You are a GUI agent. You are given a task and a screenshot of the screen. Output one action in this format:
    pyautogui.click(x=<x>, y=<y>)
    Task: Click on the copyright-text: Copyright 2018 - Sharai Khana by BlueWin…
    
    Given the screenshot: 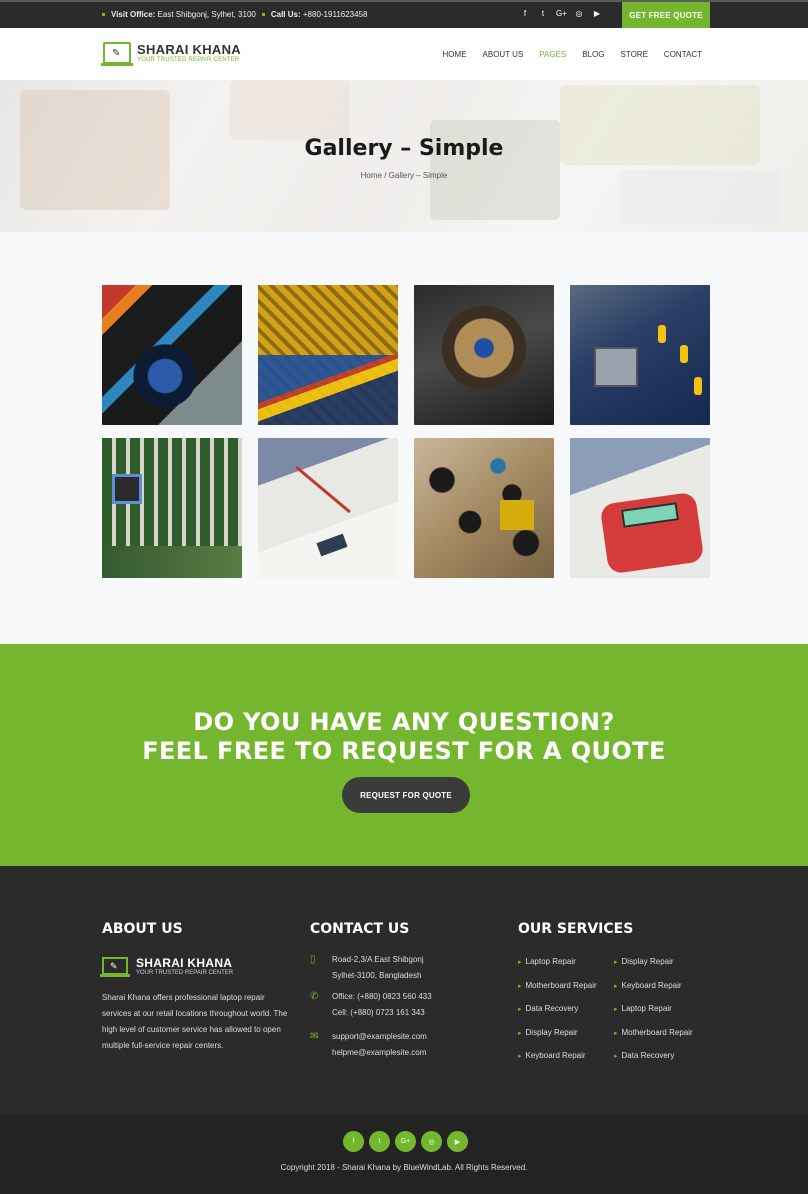 What is the action you would take?
    pyautogui.click(x=404, y=1167)
    